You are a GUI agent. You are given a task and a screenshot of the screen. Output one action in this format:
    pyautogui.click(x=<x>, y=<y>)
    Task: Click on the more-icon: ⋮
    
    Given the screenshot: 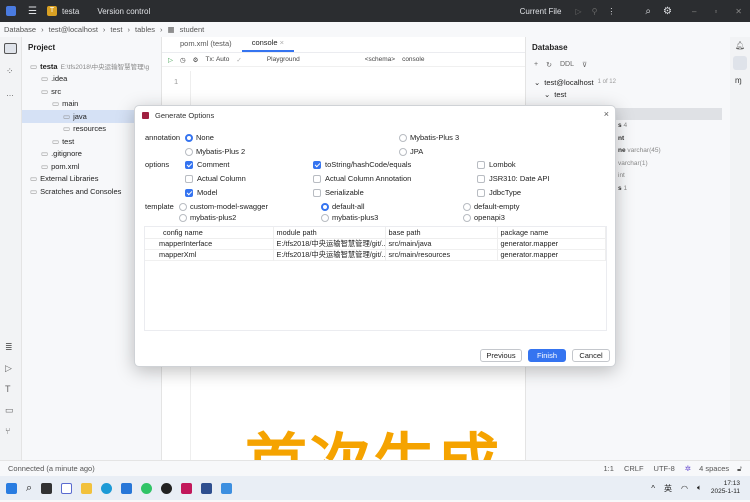 What is the action you would take?
    pyautogui.click(x=611, y=11)
    